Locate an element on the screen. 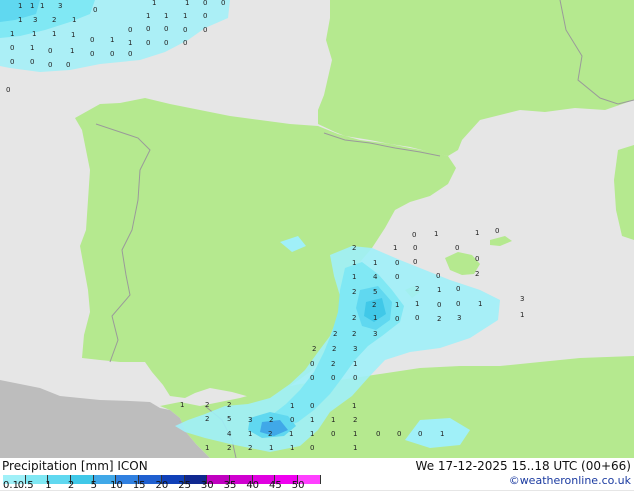 This screenshot has height=491, width=634. label-80: 2 is located at coordinates (439, 319).